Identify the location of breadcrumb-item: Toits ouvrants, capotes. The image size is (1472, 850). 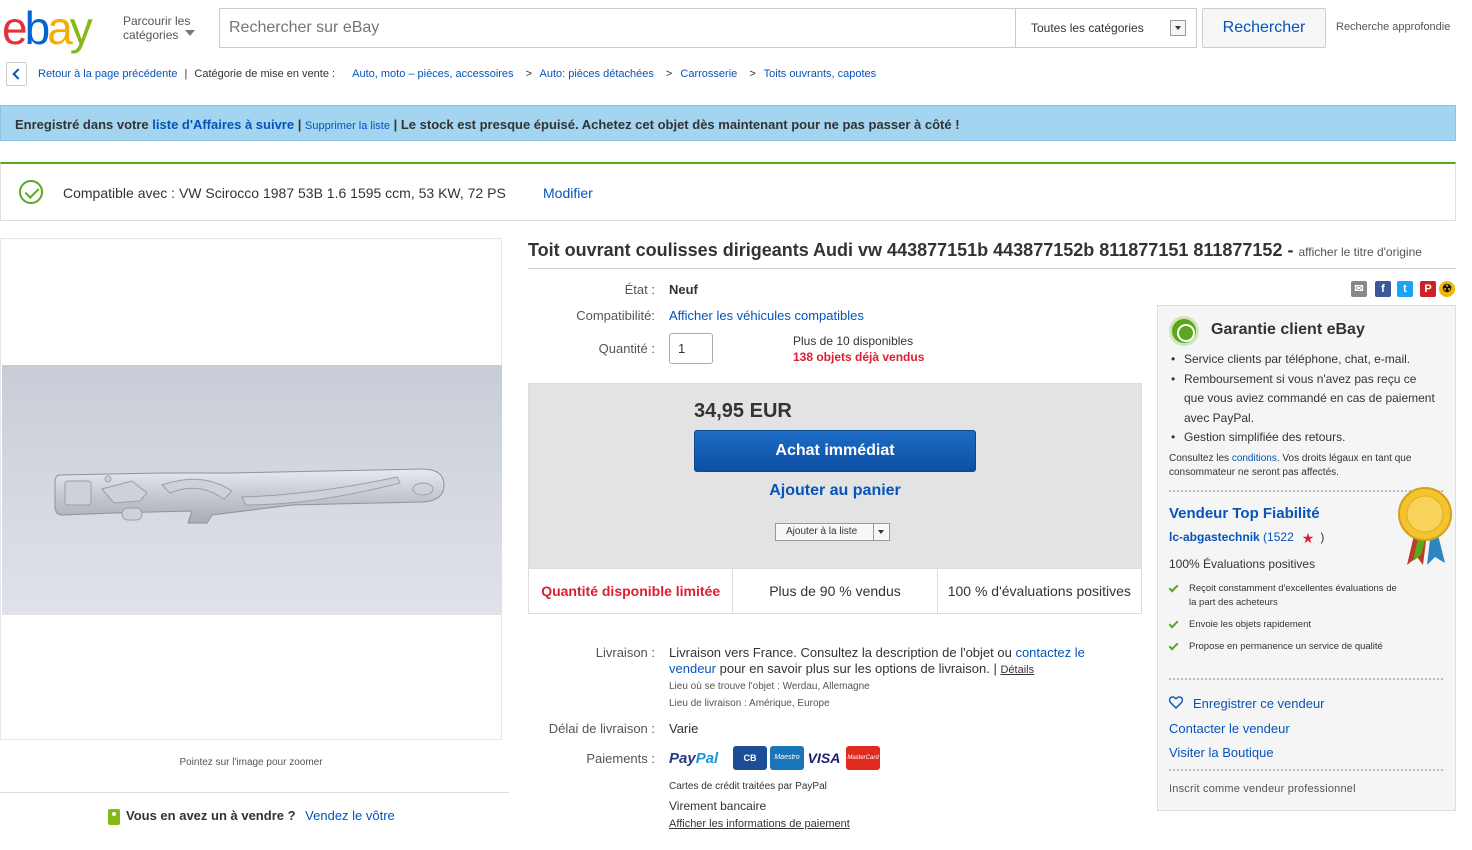
(820, 74).